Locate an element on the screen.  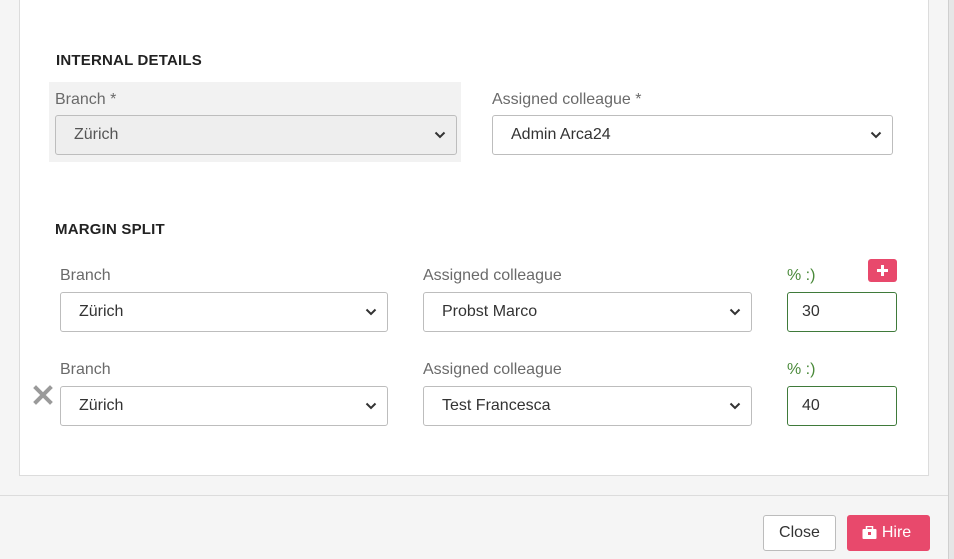
branch-select-value: Zürich is located at coordinates (96, 134).